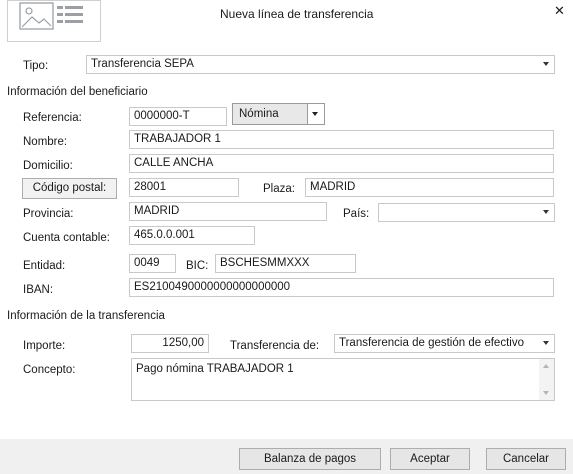  I want to click on importe-label: Importe:, so click(44, 346).